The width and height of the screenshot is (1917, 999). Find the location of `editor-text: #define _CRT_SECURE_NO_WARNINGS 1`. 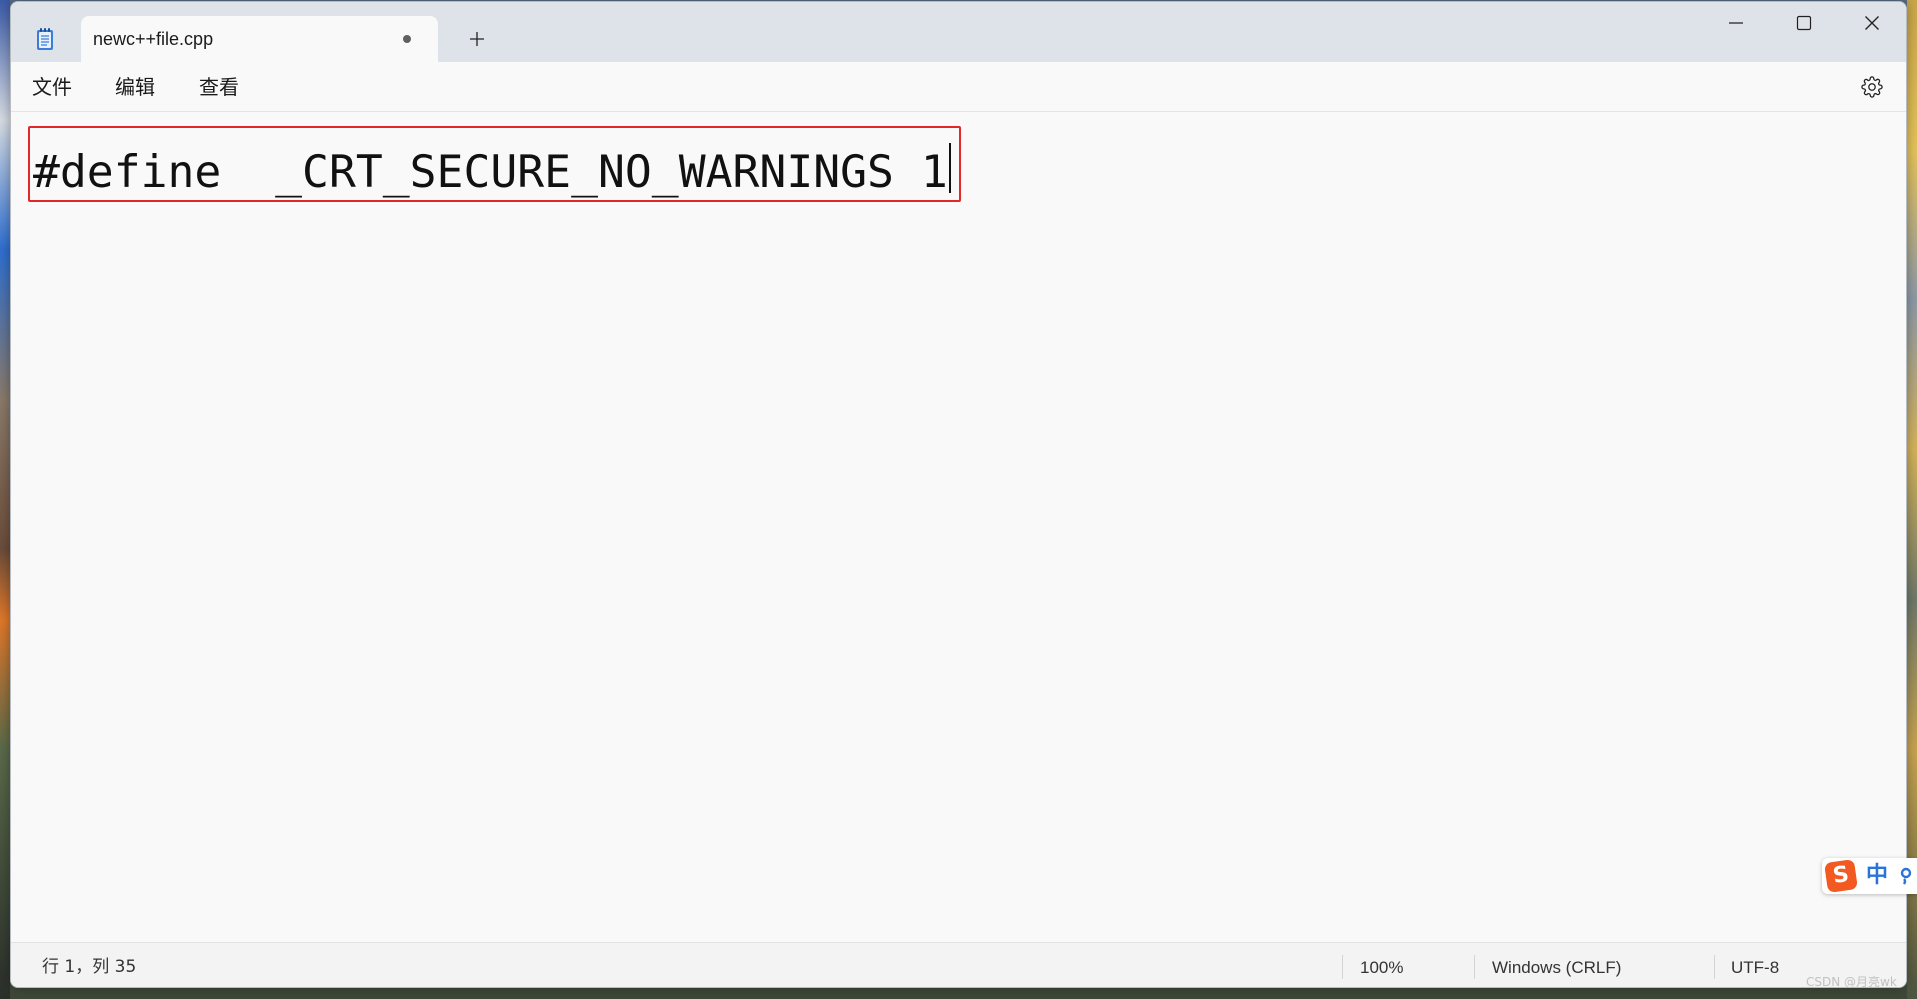

editor-text: #define _CRT_SECURE_NO_WARNINGS 1 is located at coordinates (490, 172).